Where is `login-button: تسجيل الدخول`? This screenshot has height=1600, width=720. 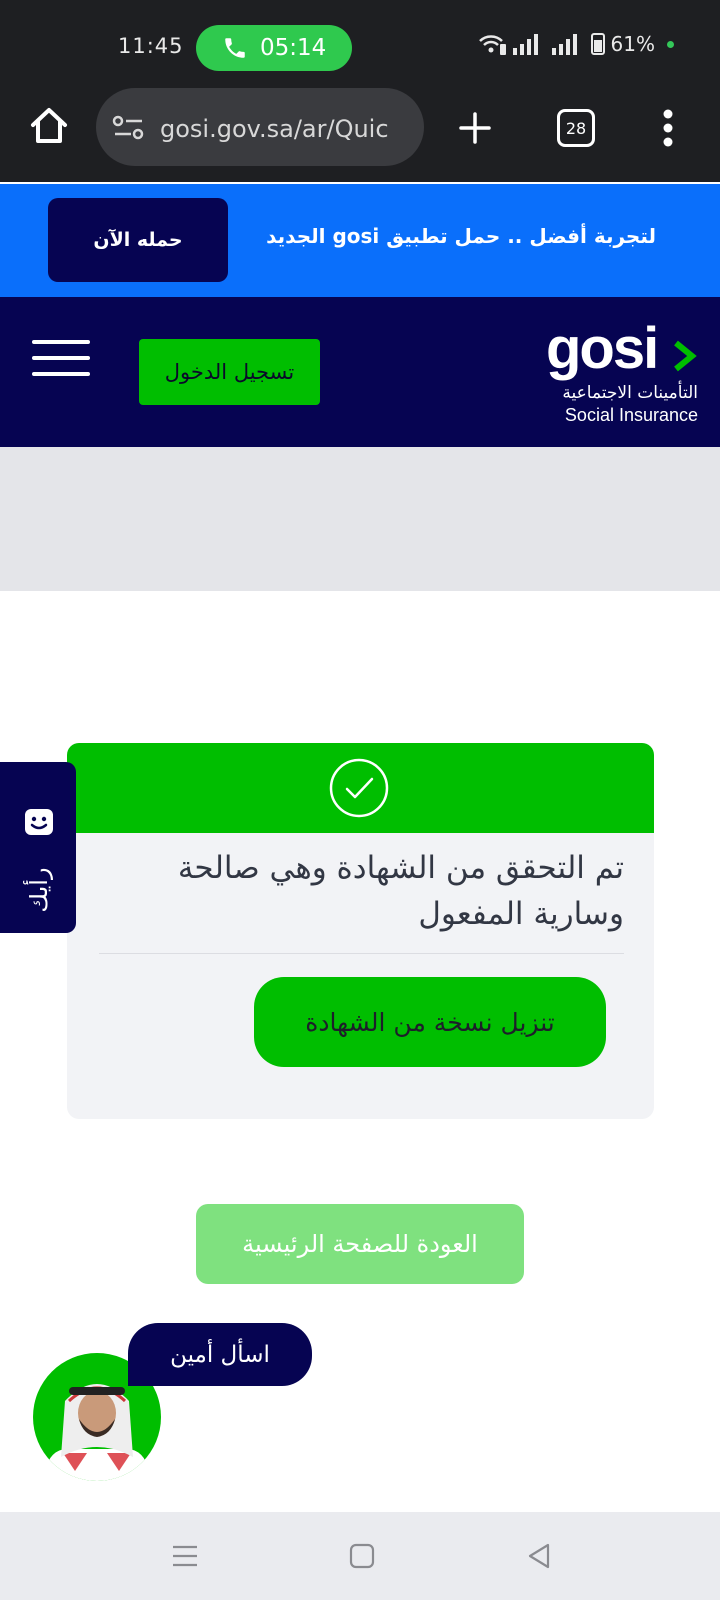 login-button: تسجيل الدخول is located at coordinates (229, 372).